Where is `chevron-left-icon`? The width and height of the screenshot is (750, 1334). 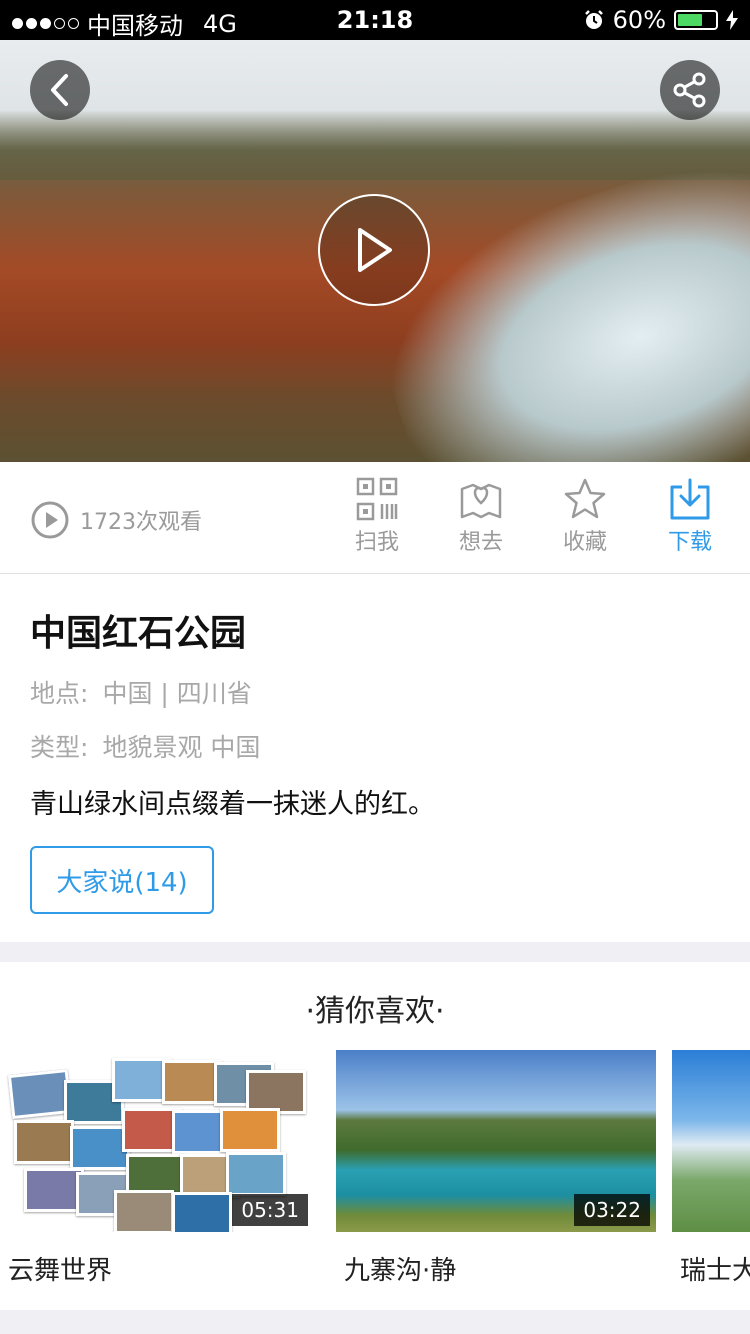 chevron-left-icon is located at coordinates (59, 90).